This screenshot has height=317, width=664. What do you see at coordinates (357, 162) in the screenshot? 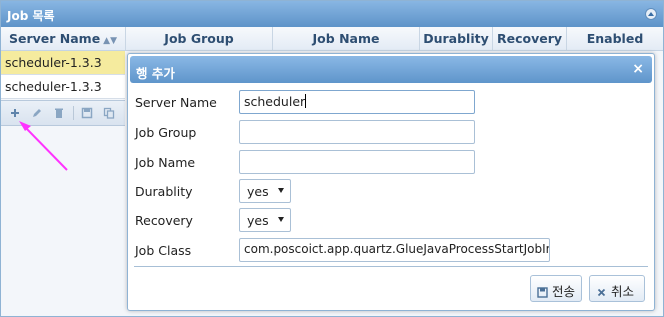
I see `job-name-field` at bounding box center [357, 162].